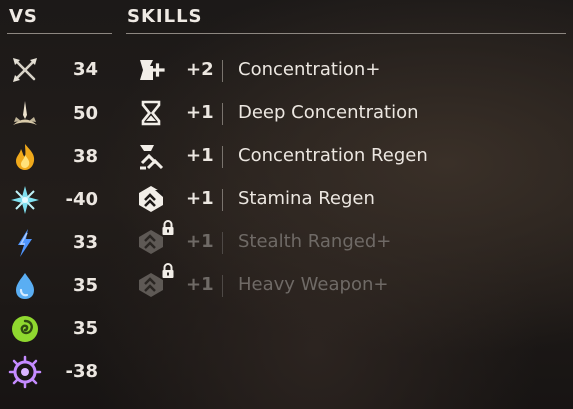 The image size is (573, 409). I want to click on stamina-regen-icon, so click(151, 199).